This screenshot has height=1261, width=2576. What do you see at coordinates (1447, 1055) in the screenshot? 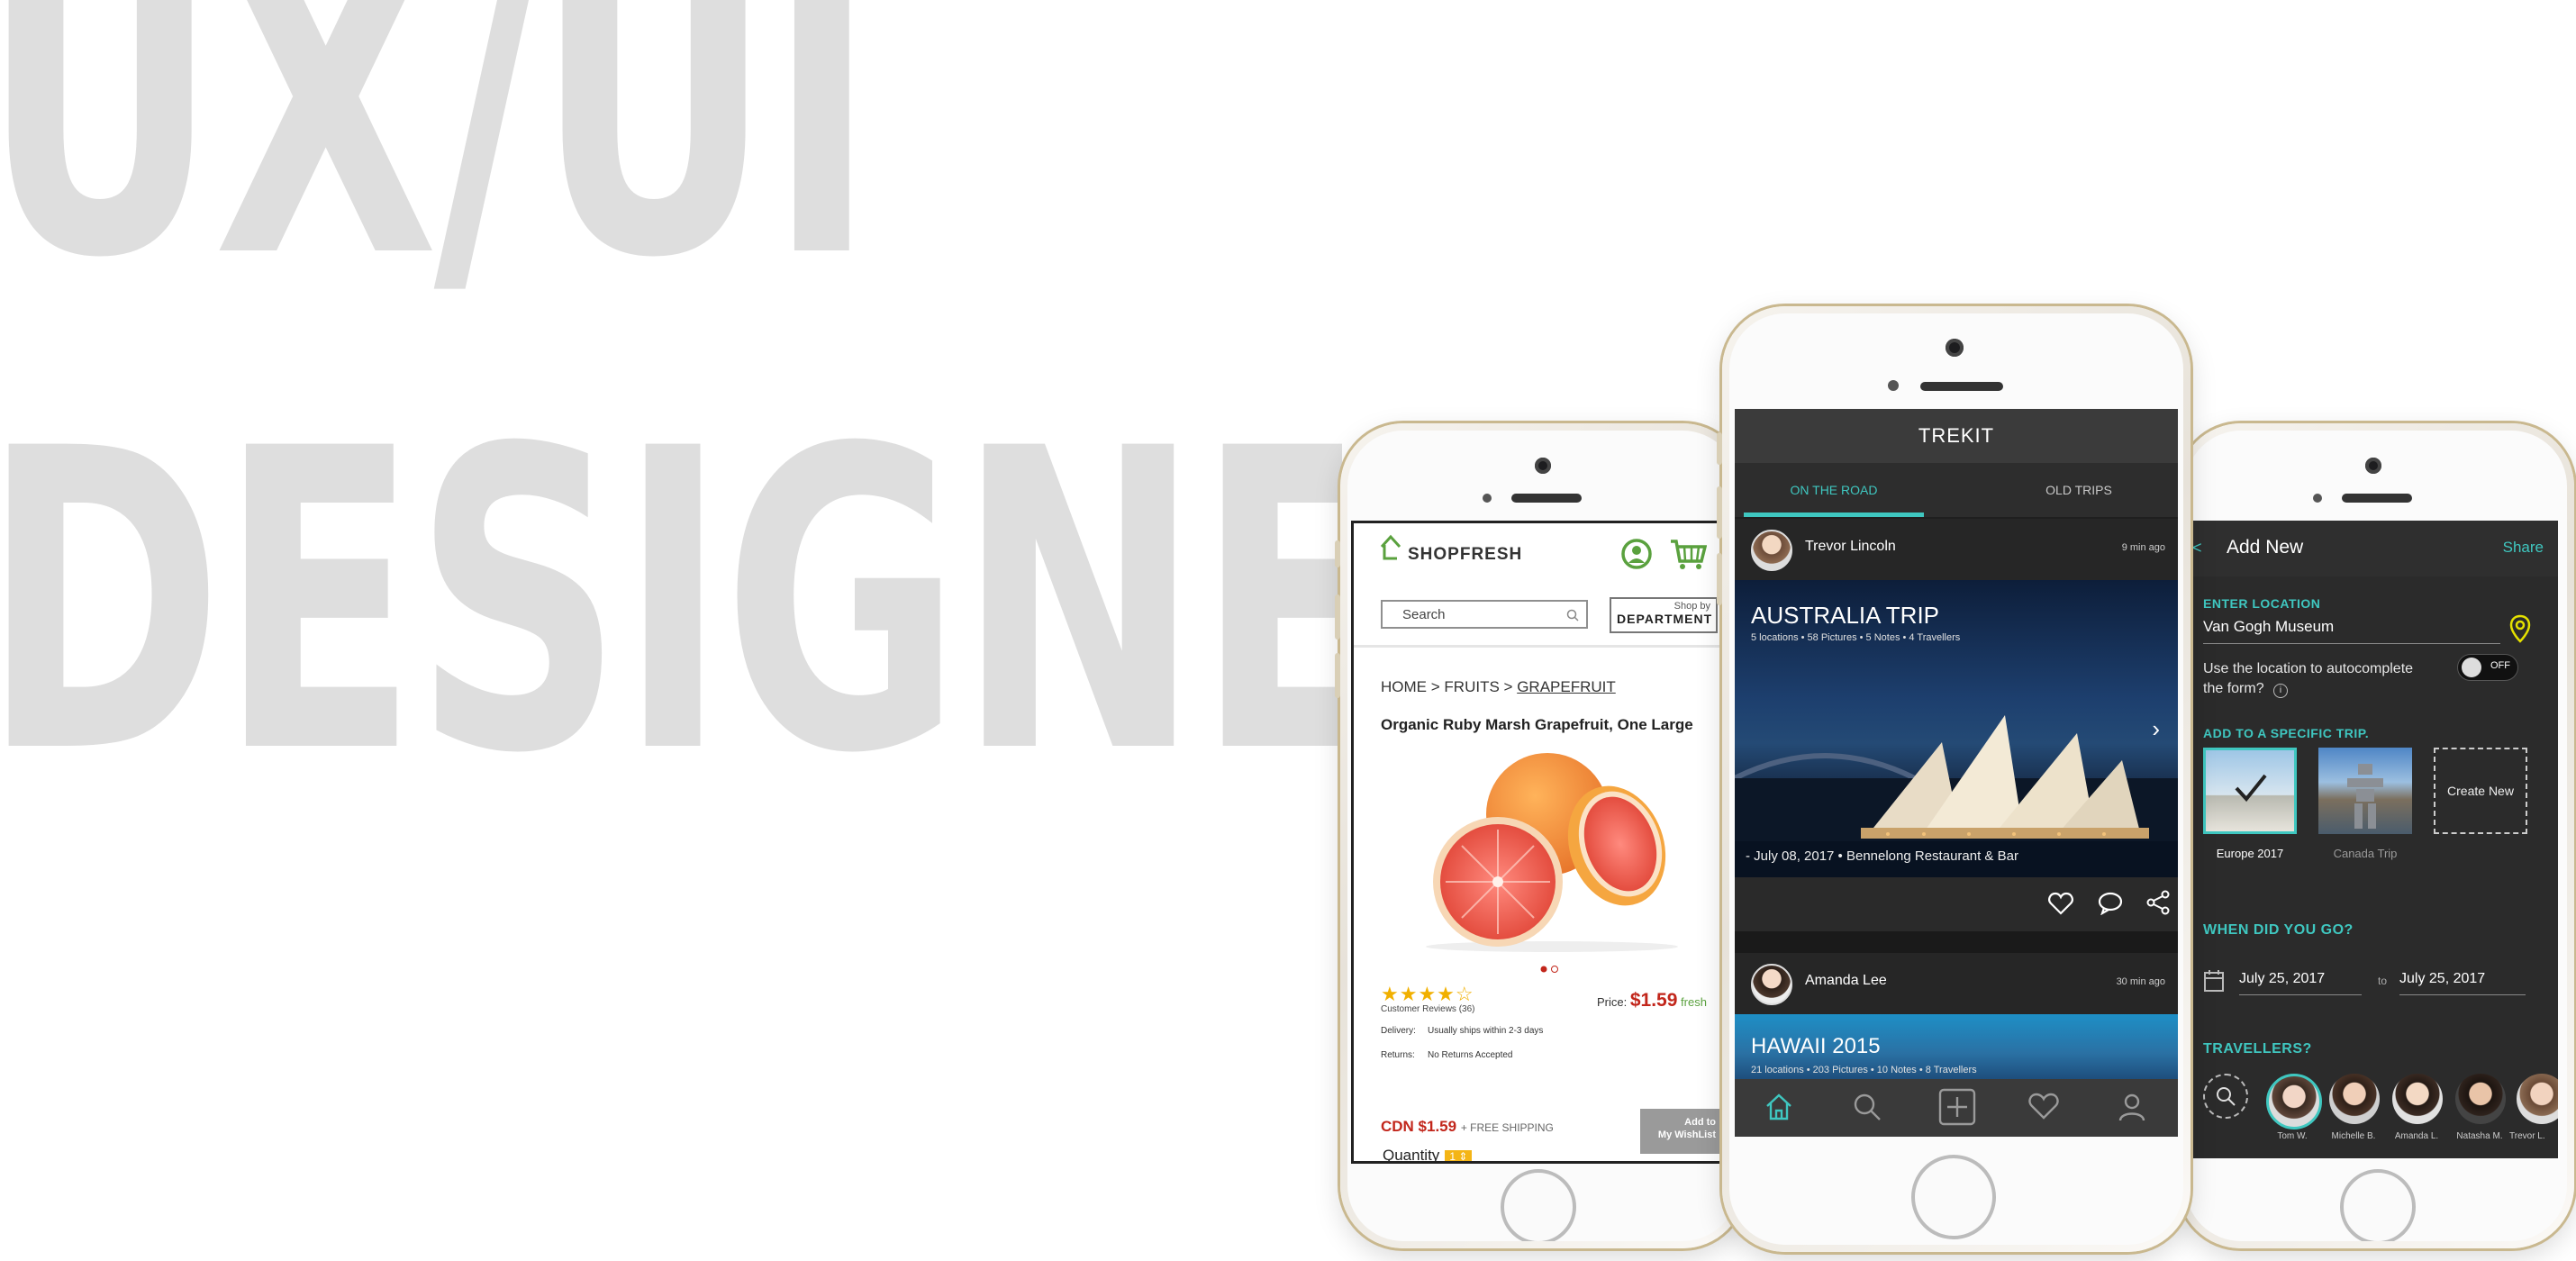
I see `returns-info: Returns: No Returns Accepted` at bounding box center [1447, 1055].